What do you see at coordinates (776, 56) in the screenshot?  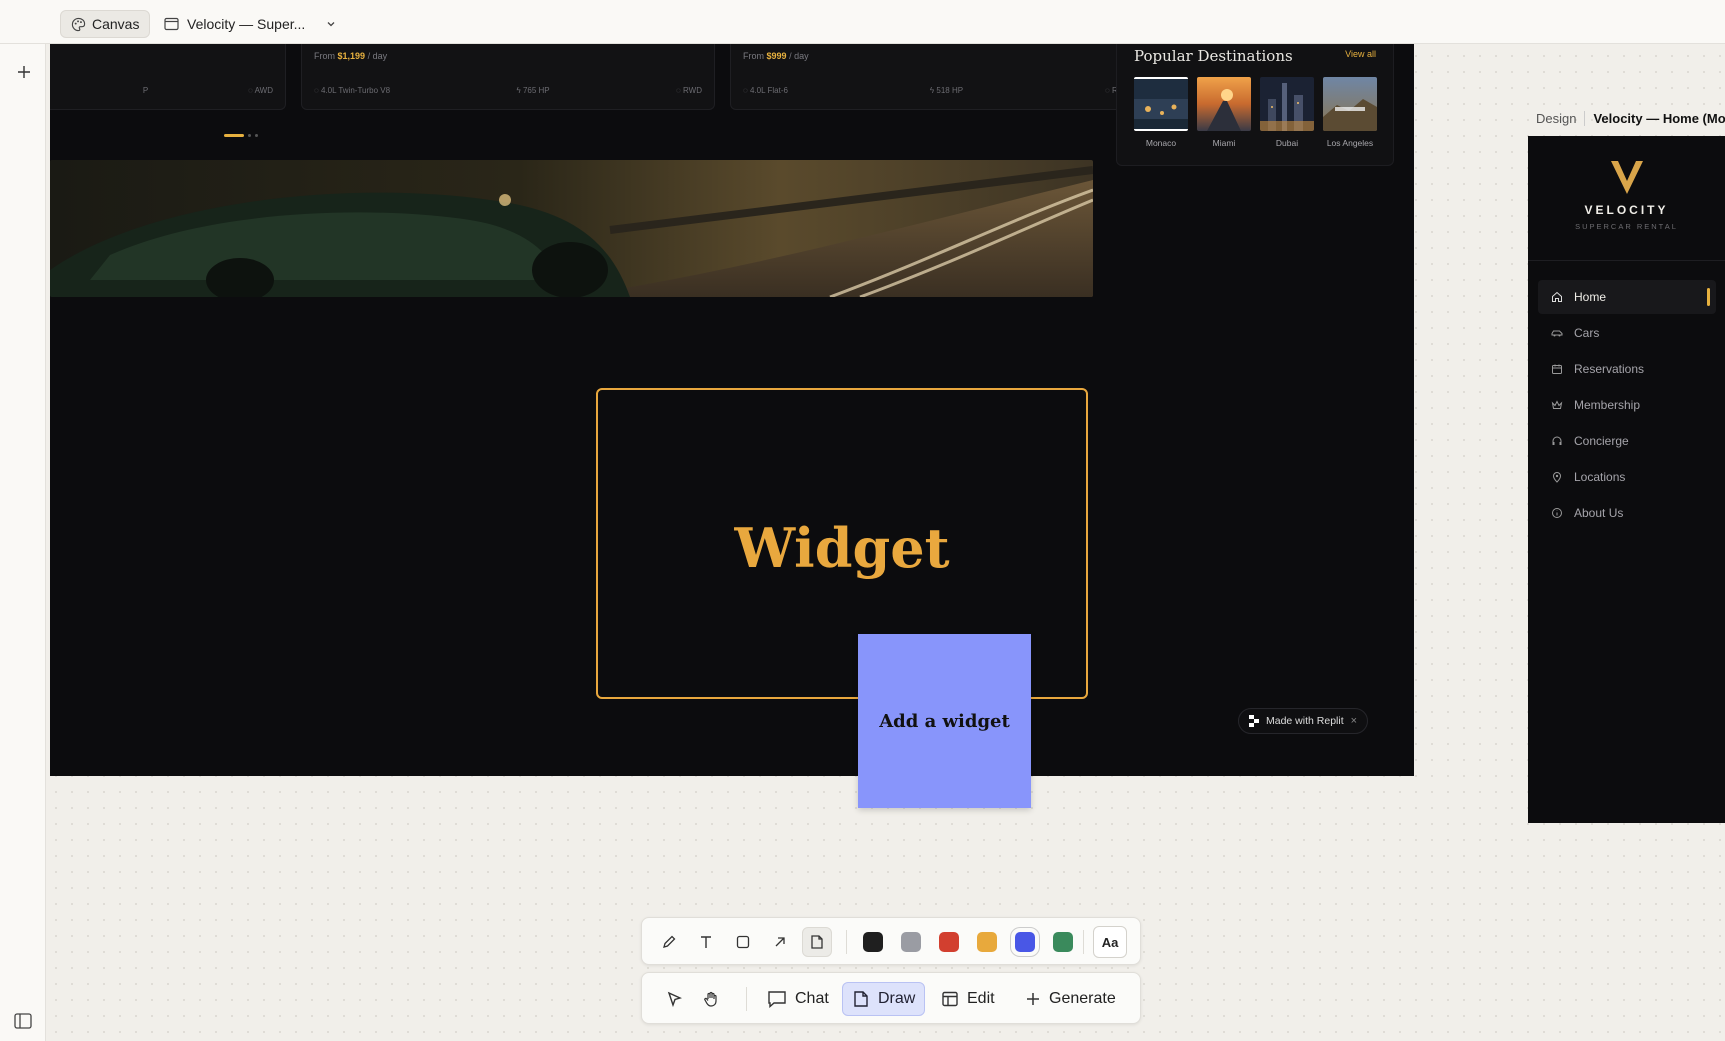 I see `price-amount: $999` at bounding box center [776, 56].